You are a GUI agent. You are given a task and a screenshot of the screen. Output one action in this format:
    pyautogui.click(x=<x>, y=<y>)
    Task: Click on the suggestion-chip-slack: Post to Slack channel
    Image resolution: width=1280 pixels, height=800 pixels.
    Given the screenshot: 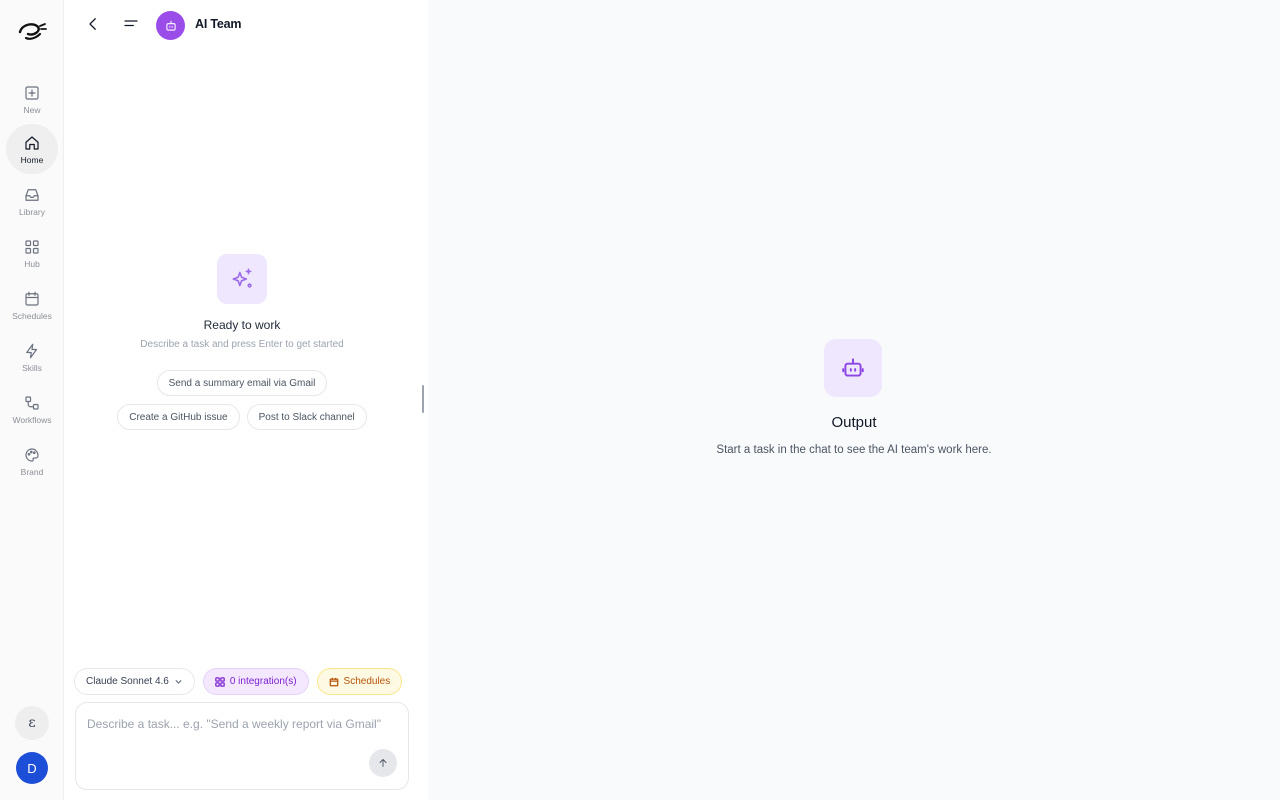 What is the action you would take?
    pyautogui.click(x=306, y=417)
    